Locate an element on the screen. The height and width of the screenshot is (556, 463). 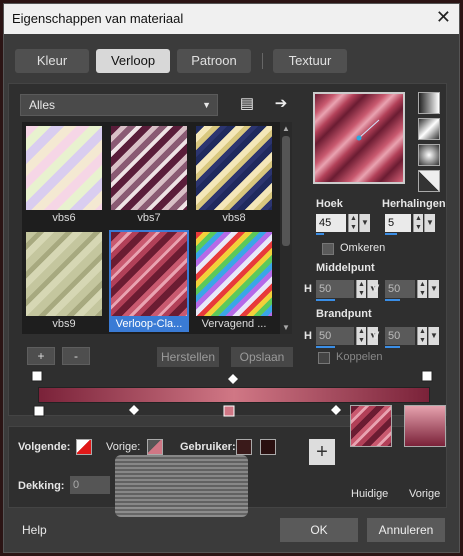
title-bar: Eigenschappen van materiaal ✕ is located at coordinates (231, 19).